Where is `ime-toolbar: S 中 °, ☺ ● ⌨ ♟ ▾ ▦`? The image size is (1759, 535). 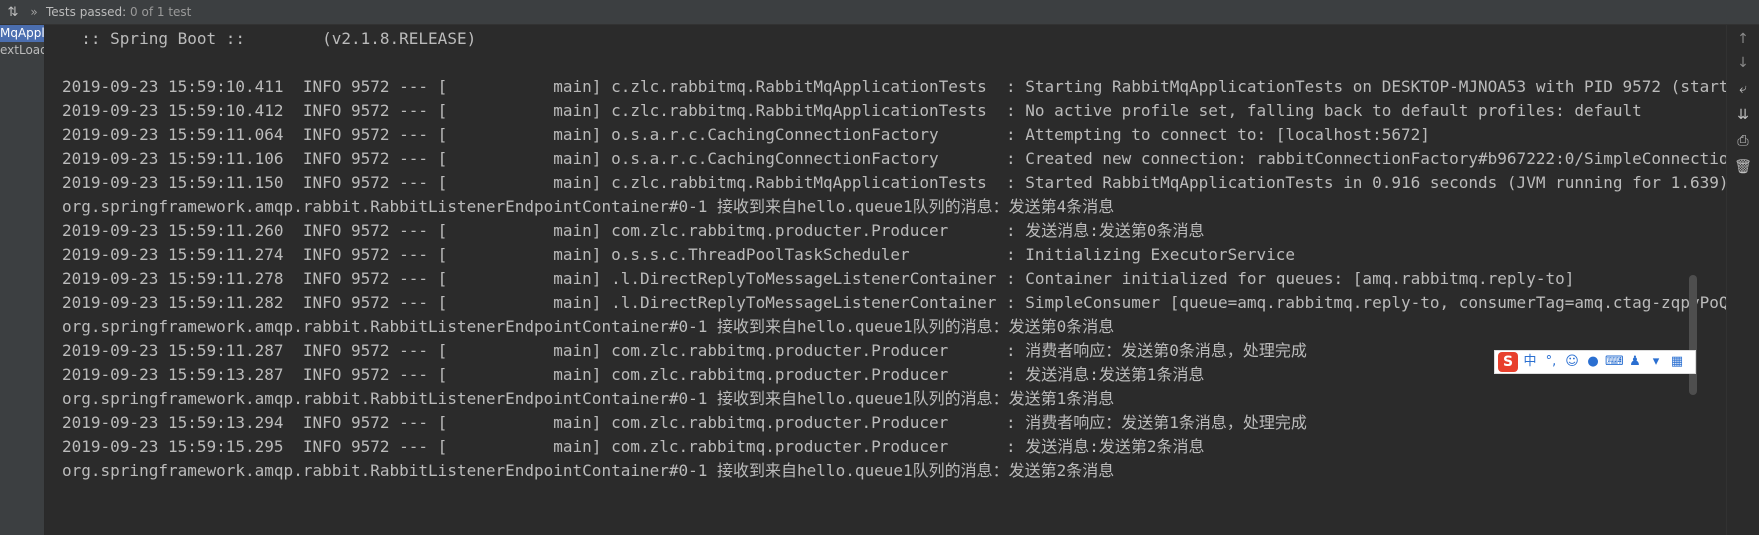
ime-toolbar: S 中 °, ☺ ● ⌨ ♟ ▾ ▦ is located at coordinates (1595, 362).